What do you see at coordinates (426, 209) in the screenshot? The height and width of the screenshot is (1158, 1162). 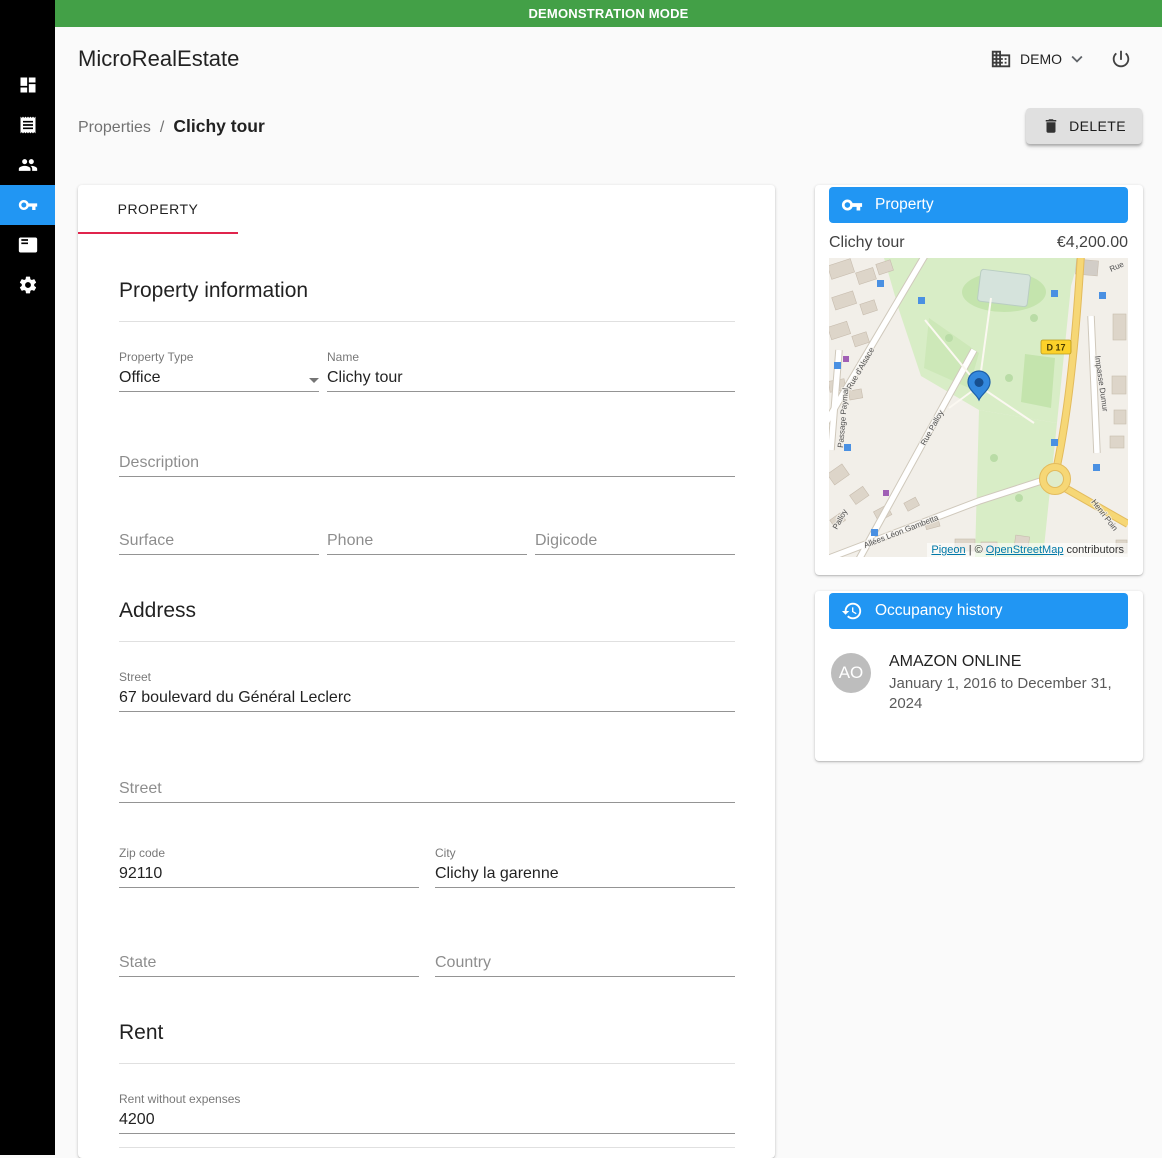 I see `tab-bar: PROPERTY` at bounding box center [426, 209].